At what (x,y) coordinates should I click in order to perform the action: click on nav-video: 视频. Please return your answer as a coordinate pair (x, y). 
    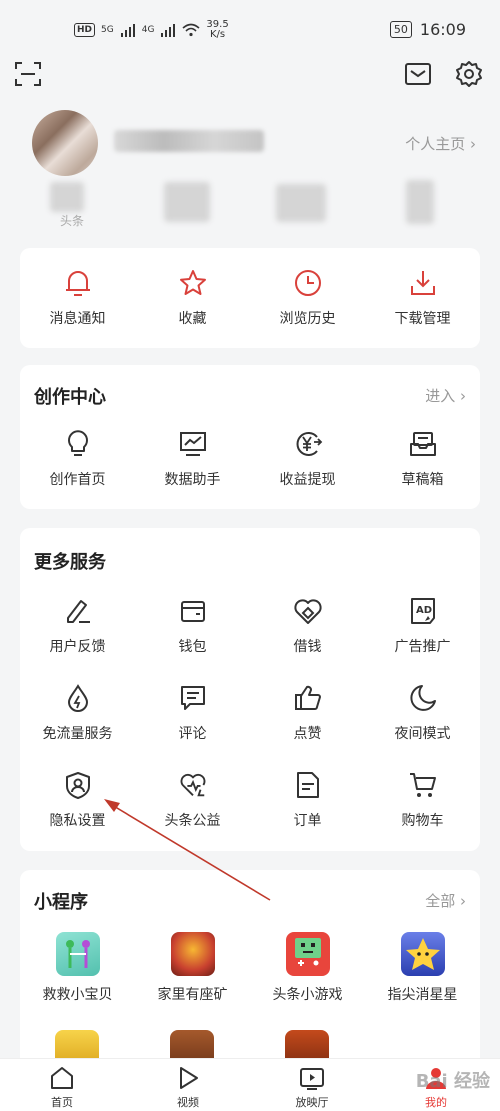
    Looking at the image, I should click on (188, 1087).